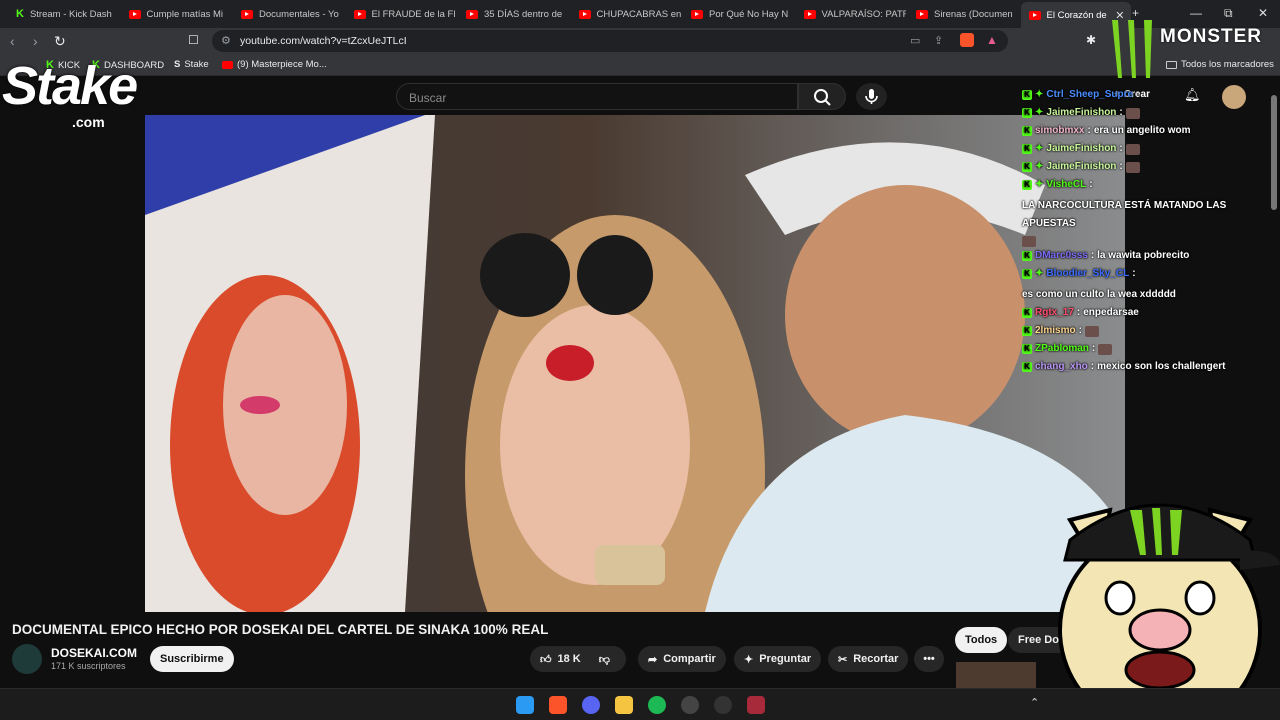 The image size is (1280, 720). What do you see at coordinates (35, 41) in the screenshot?
I see `forward-icon: ›` at bounding box center [35, 41].